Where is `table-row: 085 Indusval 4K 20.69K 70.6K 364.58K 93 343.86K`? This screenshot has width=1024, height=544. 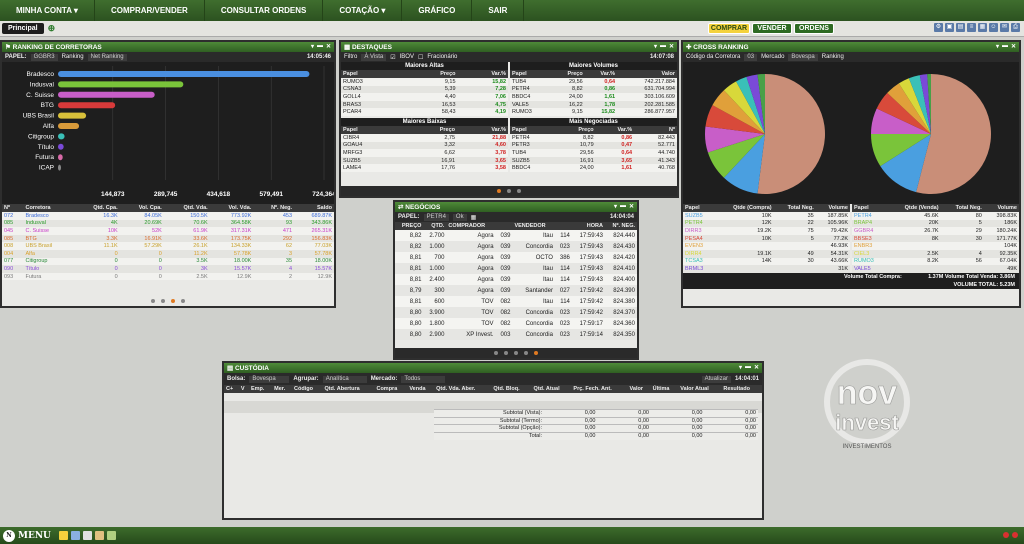
table-row: 085 Indusval 4K 20.69K 70.6K 364.58K 93 343.86K is located at coordinates (168, 223).